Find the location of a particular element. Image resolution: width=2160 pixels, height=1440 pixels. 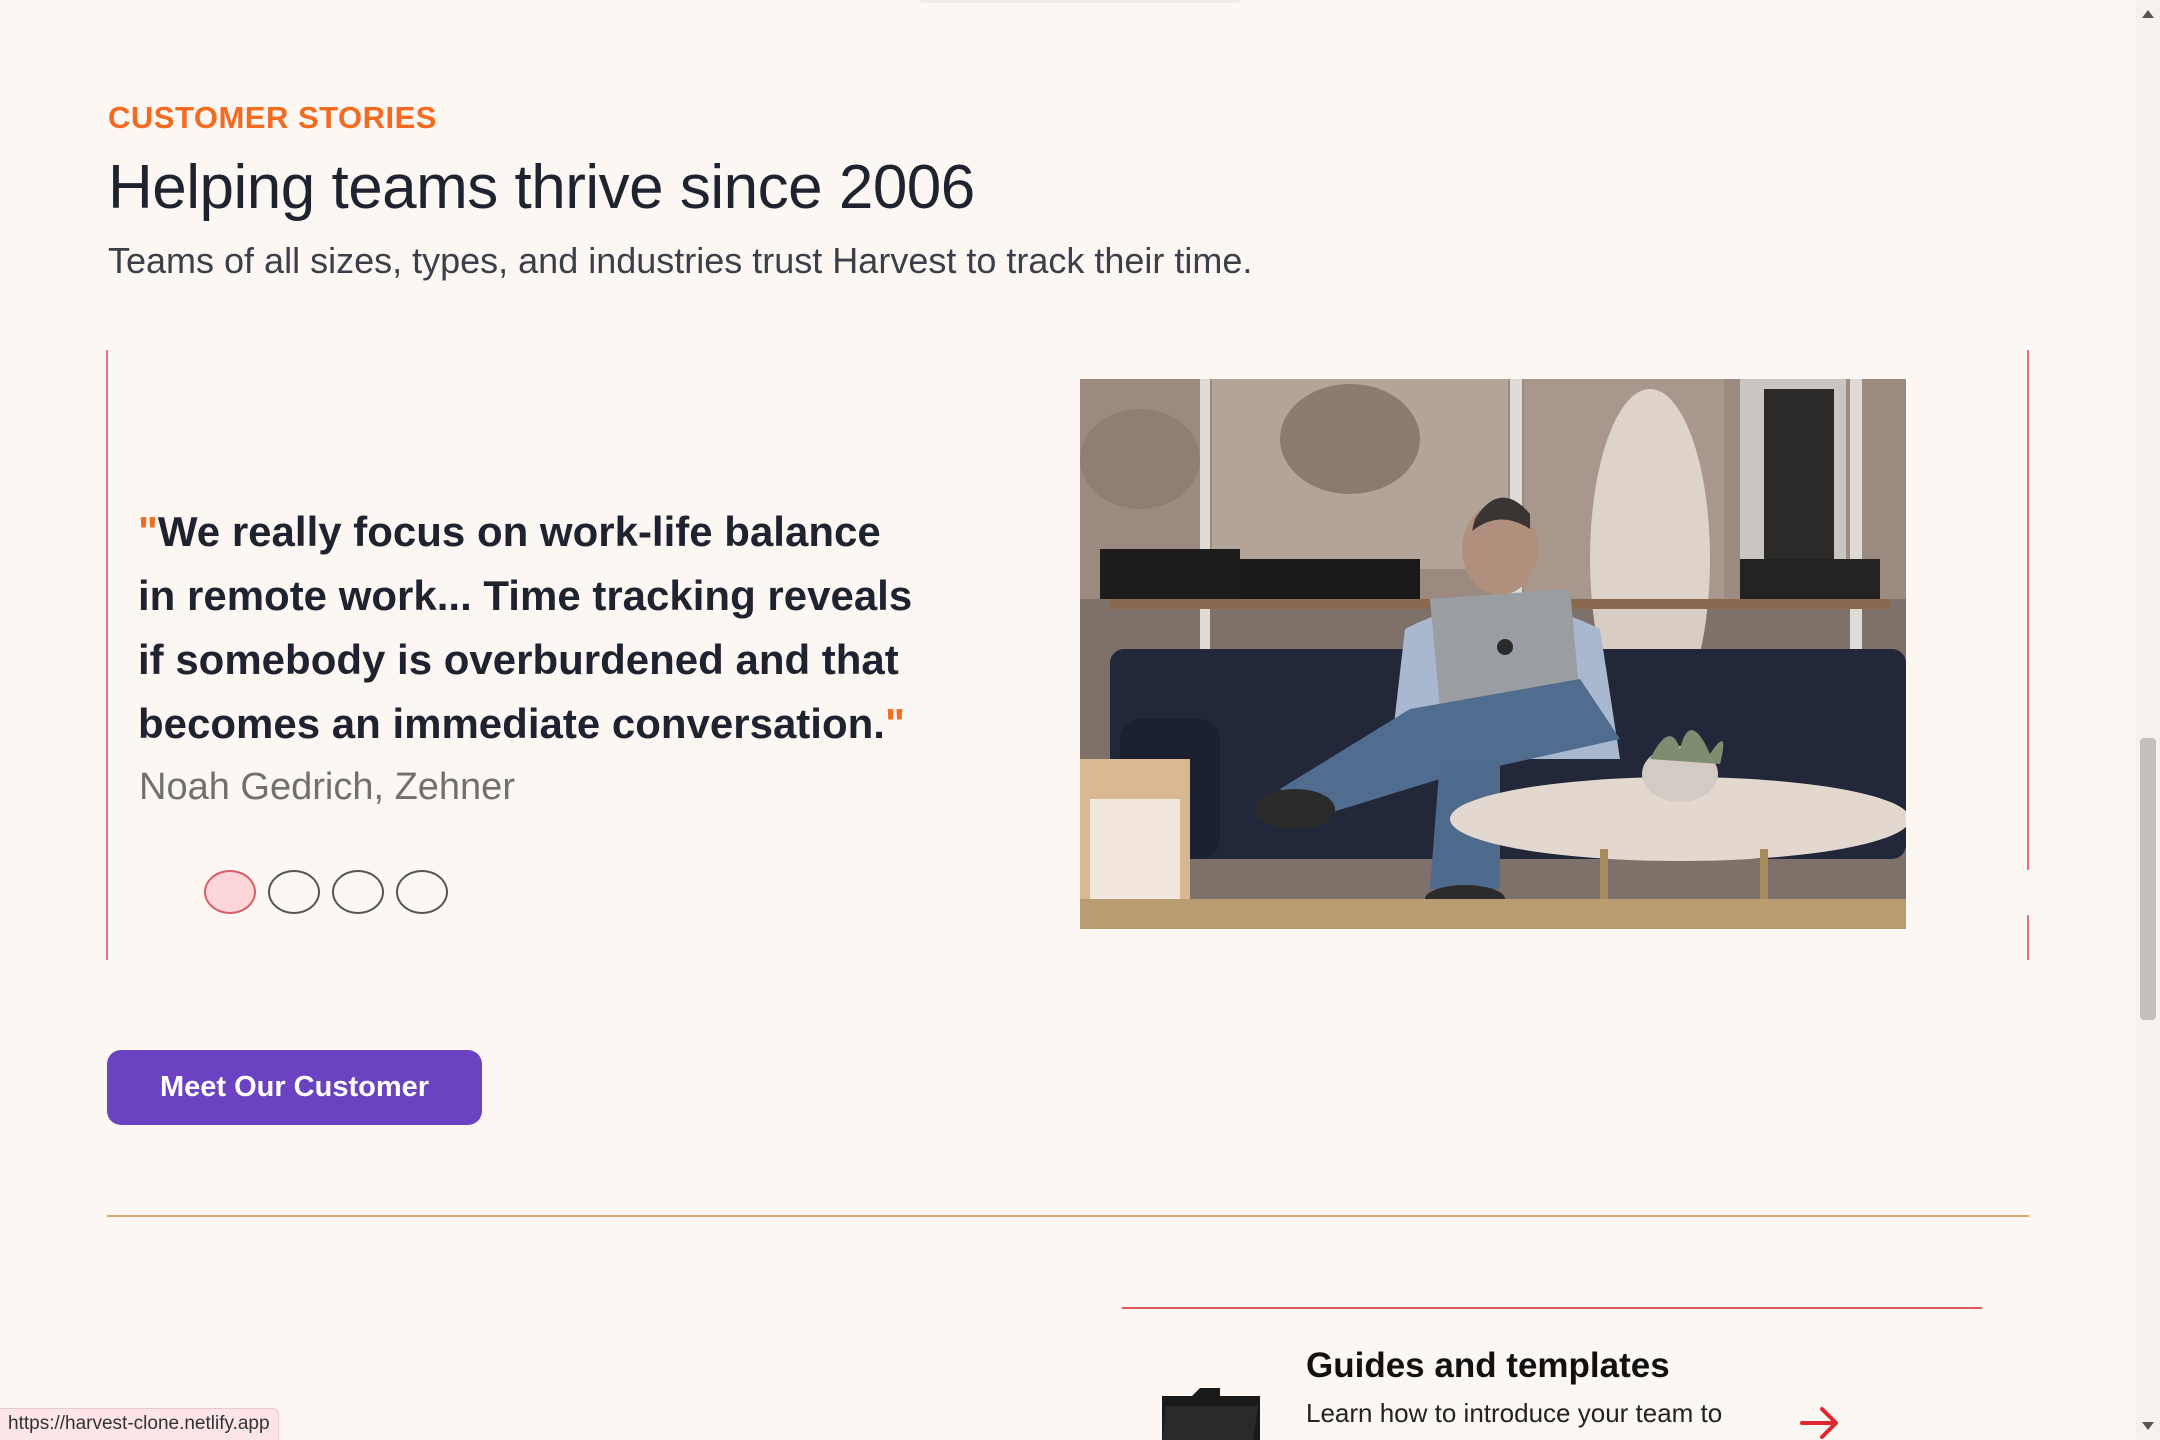

status-bar-url: https://harvest-clone.netlify.app is located at coordinates (139, 1424).